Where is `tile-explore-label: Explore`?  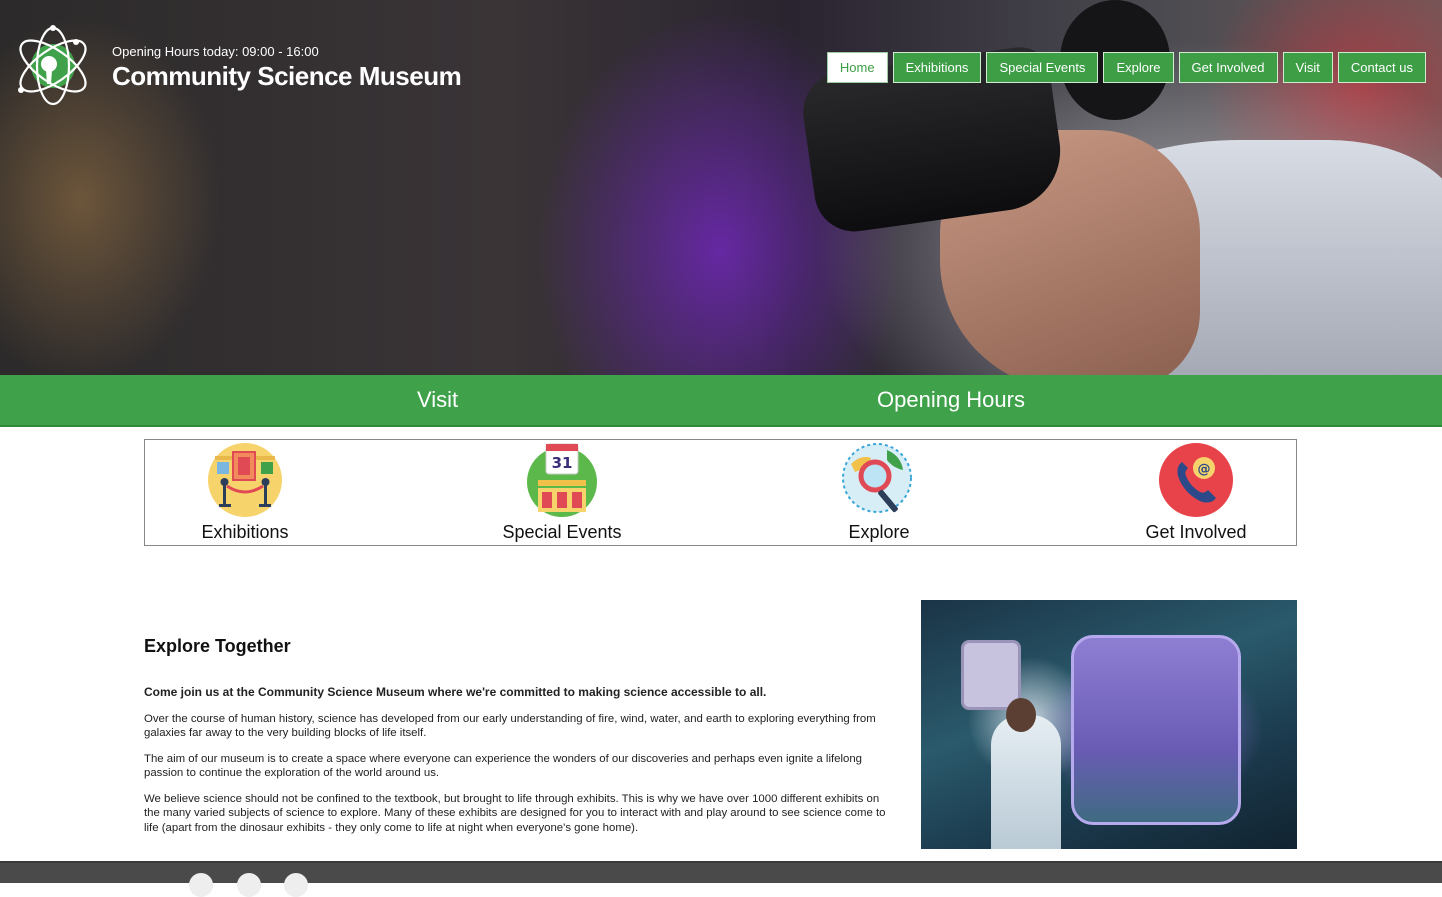 tile-explore-label: Explore is located at coordinates (879, 532).